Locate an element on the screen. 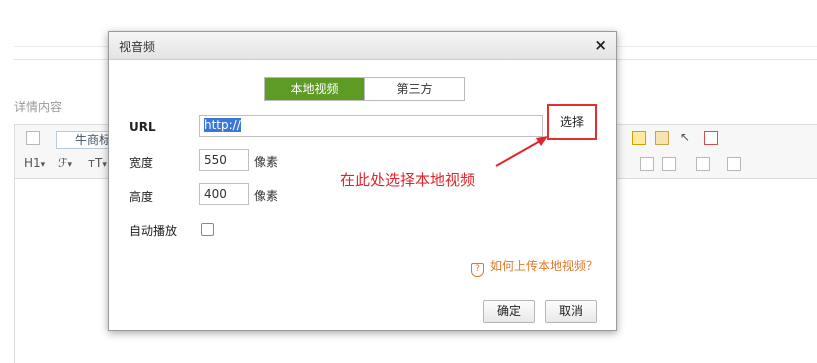 Image resolution: width=817 pixels, height=363 pixels. annotation-arrow is located at coordinates (521, 151).